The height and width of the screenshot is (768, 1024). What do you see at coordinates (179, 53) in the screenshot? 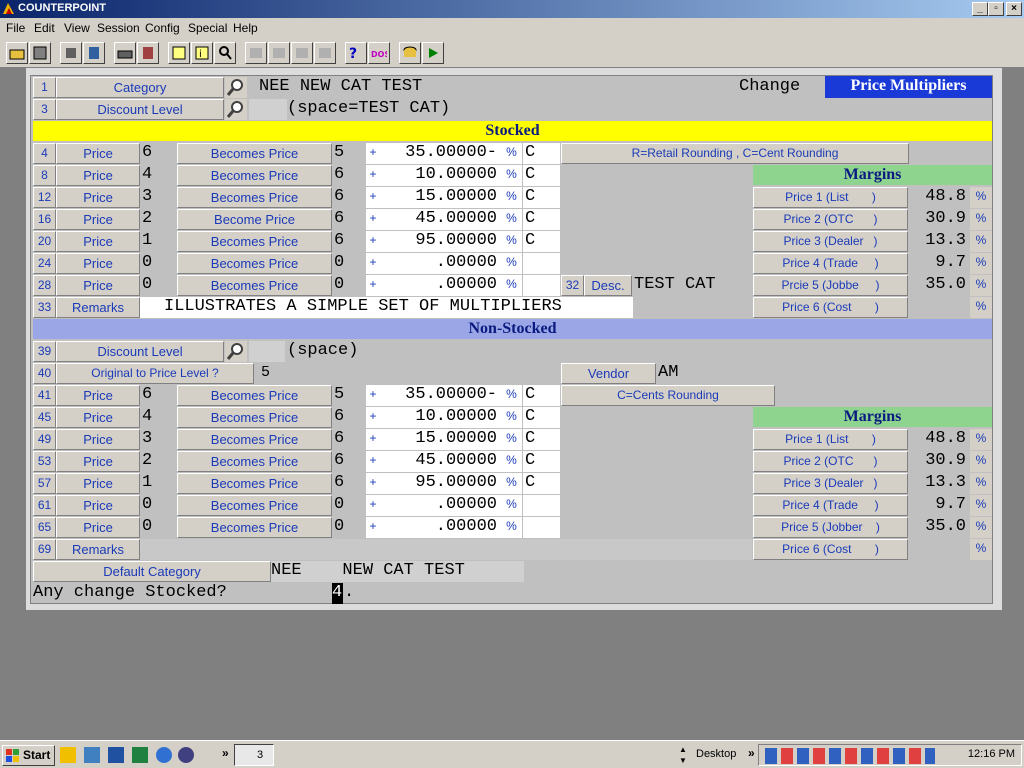
I see `select-icon` at bounding box center [179, 53].